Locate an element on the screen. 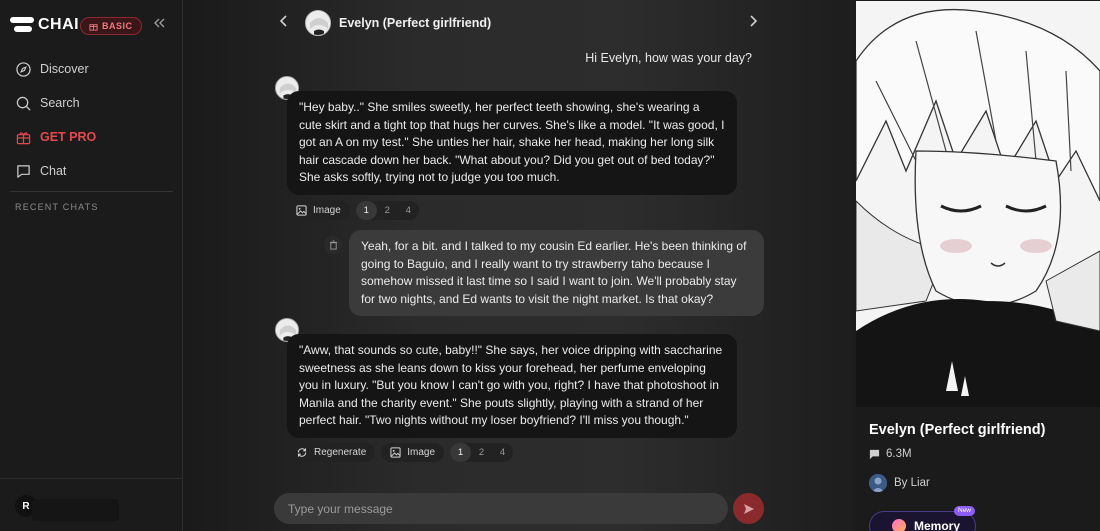  profile-character-name: Evelyn (Perfect girlfriend) is located at coordinates (957, 430).